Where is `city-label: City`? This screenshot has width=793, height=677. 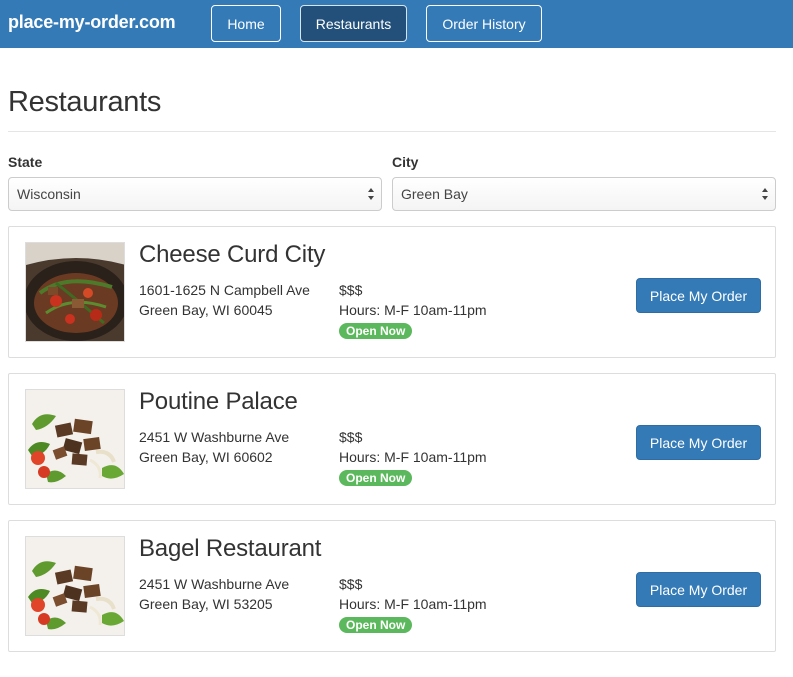
city-label: City is located at coordinates (405, 162).